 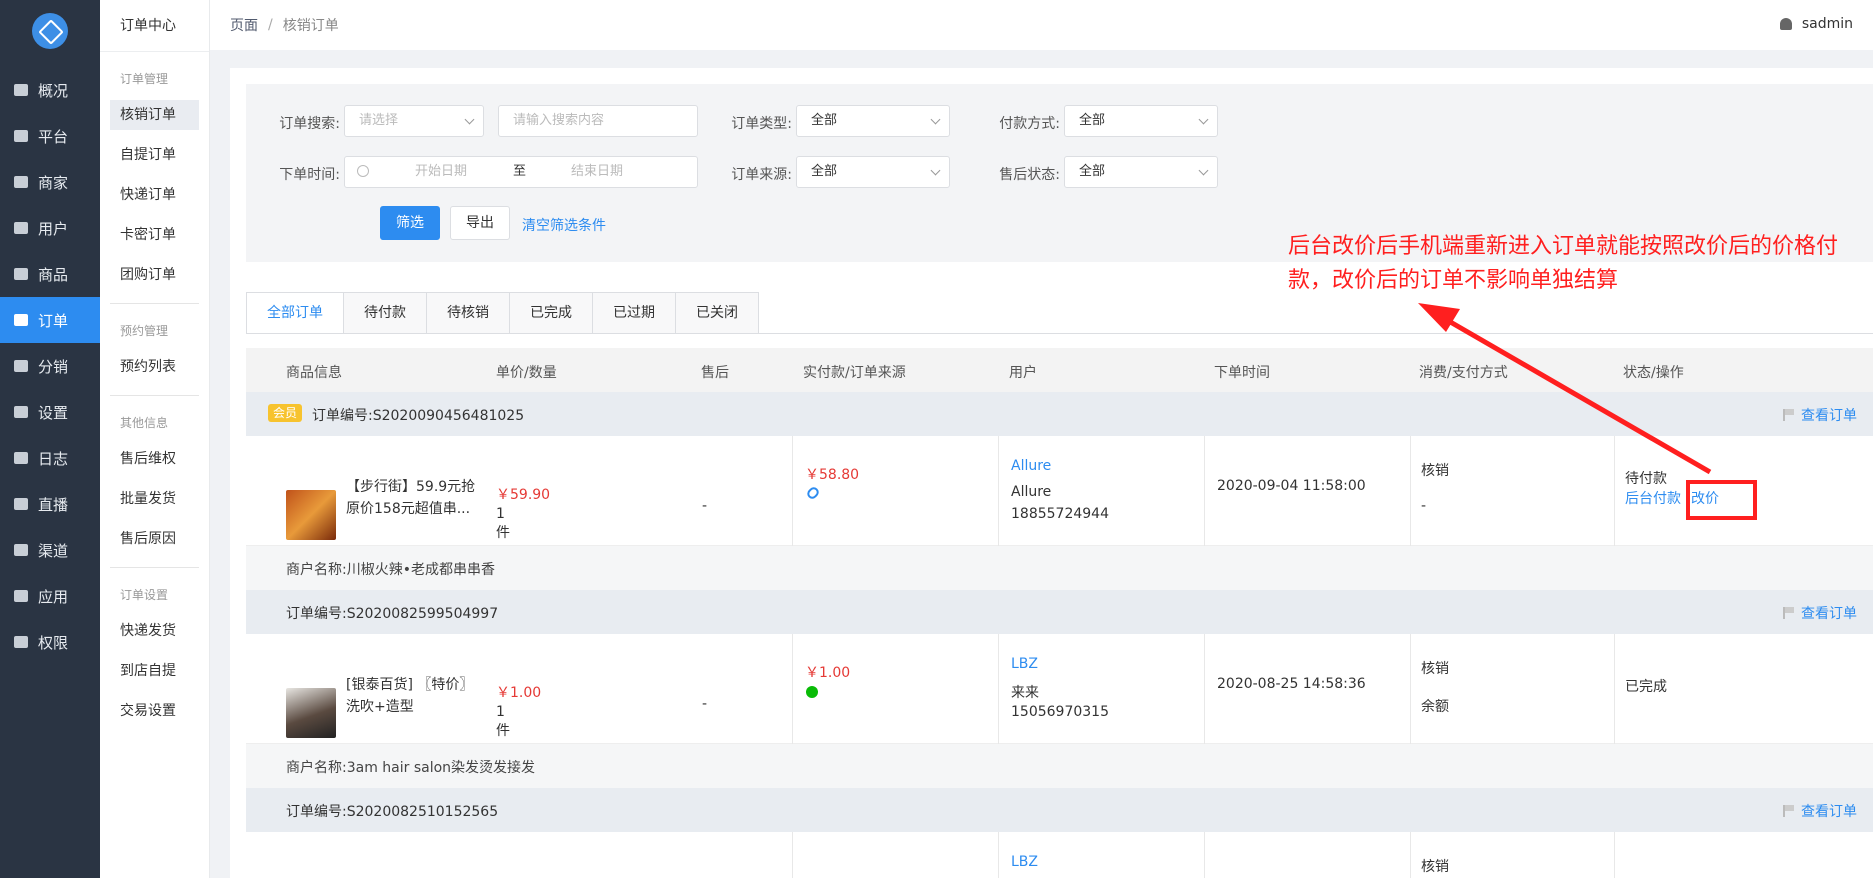 I want to click on order-number: 订单编号:S2020082510152565, so click(x=392, y=812).